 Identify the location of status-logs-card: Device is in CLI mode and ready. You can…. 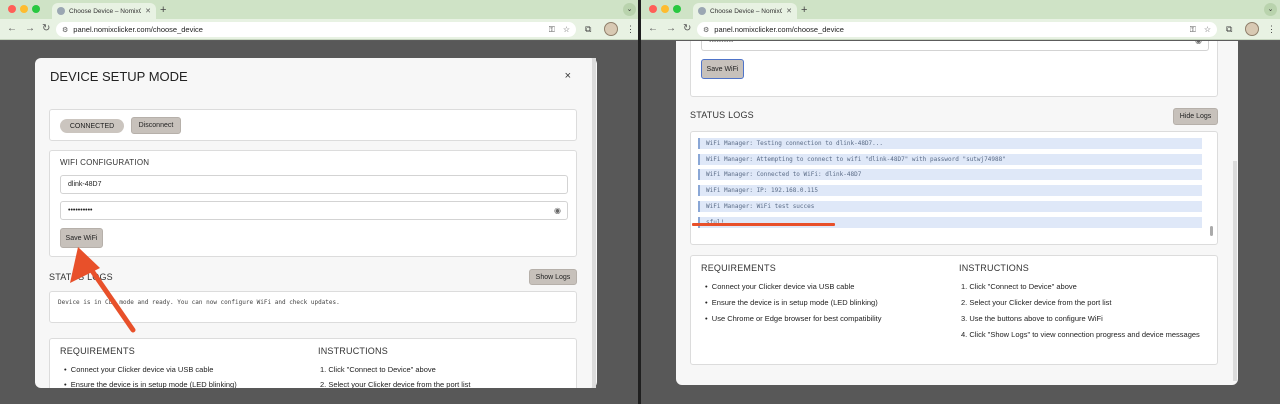
(313, 307).